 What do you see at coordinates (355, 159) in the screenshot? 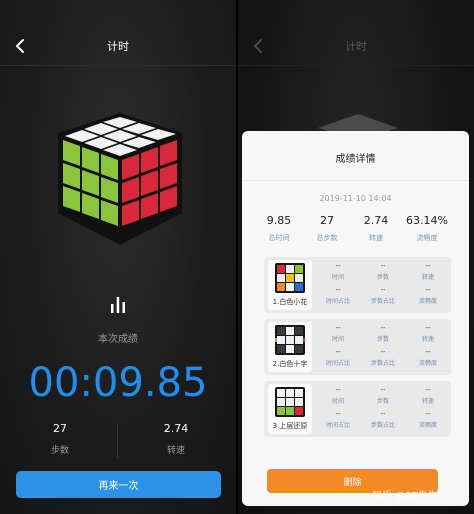
I see `modal-title: 成绩详情` at bounding box center [355, 159].